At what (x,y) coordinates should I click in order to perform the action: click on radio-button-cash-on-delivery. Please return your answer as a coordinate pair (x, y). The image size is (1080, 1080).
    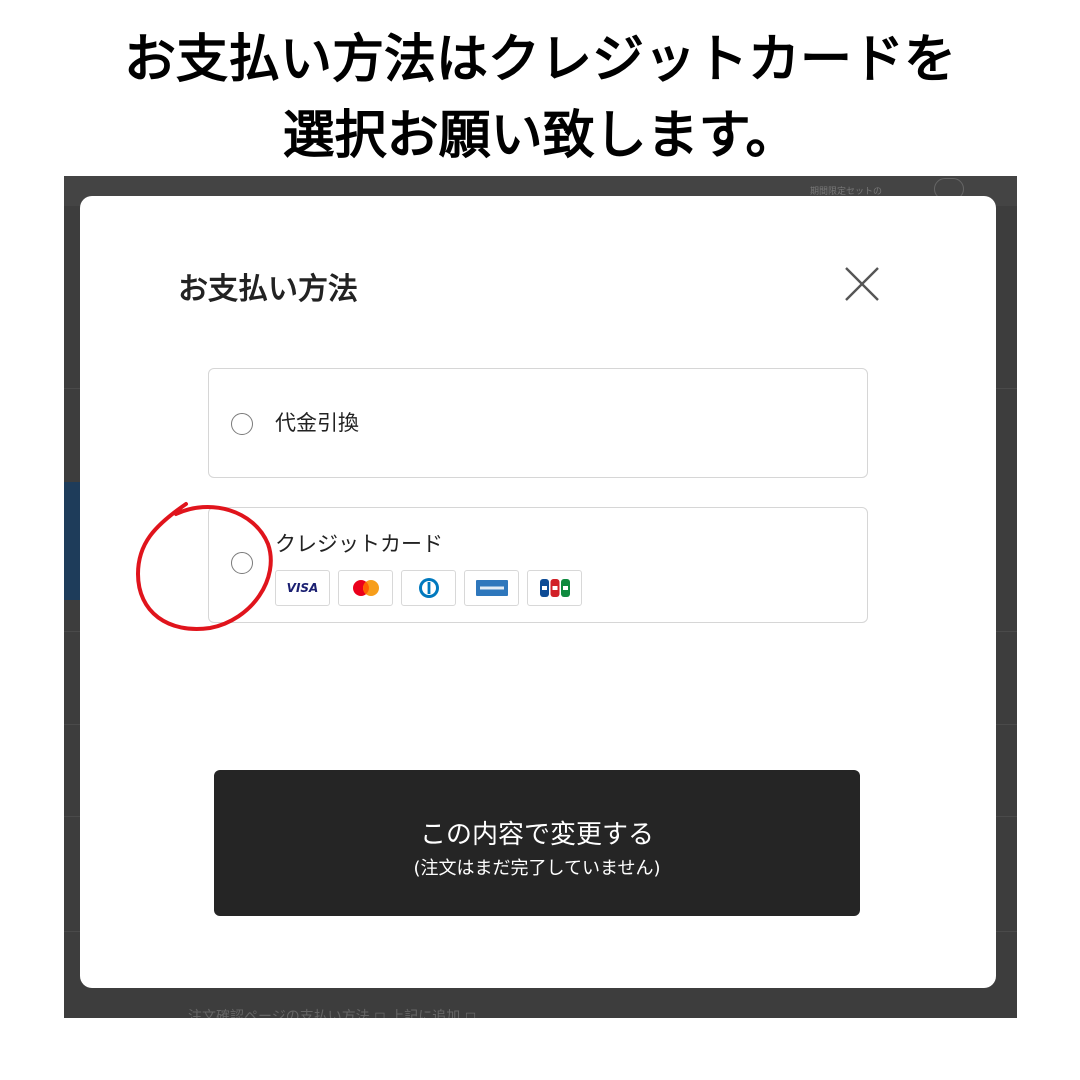
    Looking at the image, I should click on (242, 424).